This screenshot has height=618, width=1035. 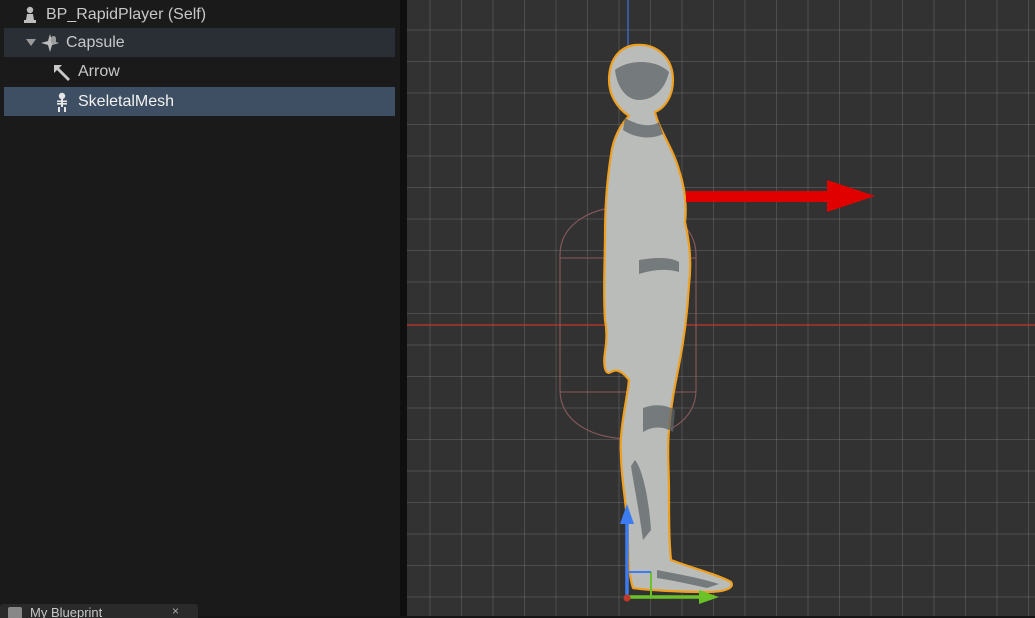 I want to click on arrow-component-icon, so click(x=62, y=72).